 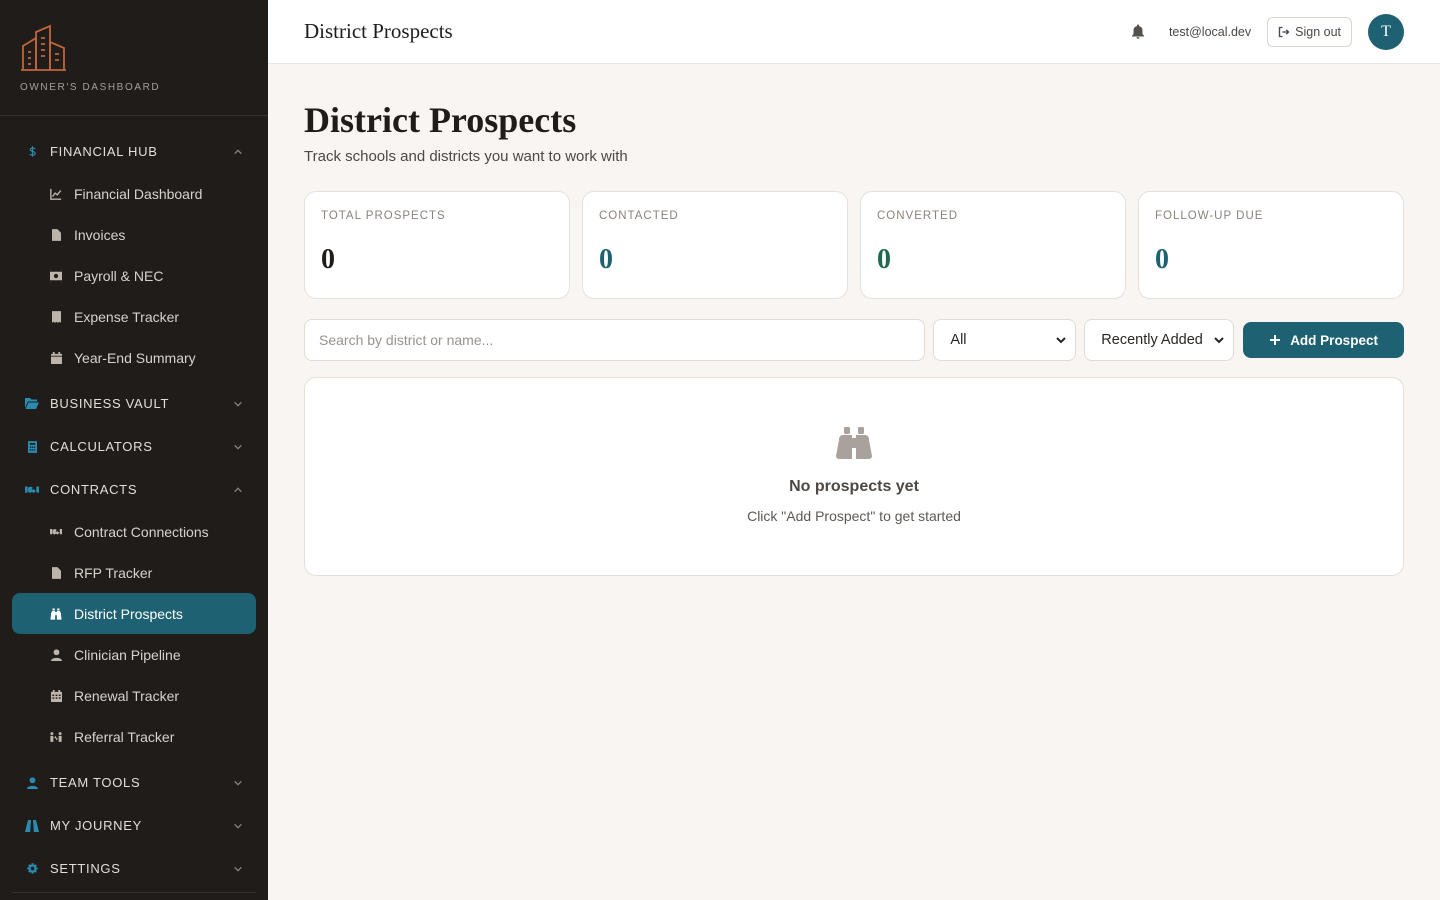 I want to click on sidebar-item-contract-connections: Contract Connections, so click(x=134, y=531).